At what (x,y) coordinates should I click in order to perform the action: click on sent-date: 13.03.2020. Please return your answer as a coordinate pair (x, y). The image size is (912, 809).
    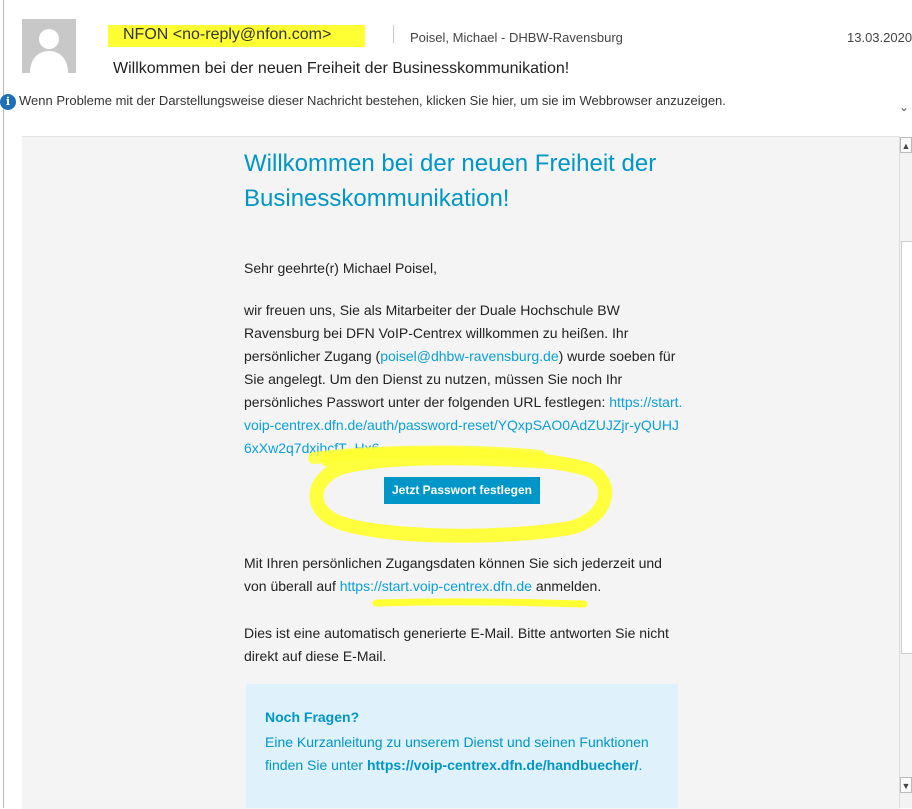
    Looking at the image, I should click on (879, 37).